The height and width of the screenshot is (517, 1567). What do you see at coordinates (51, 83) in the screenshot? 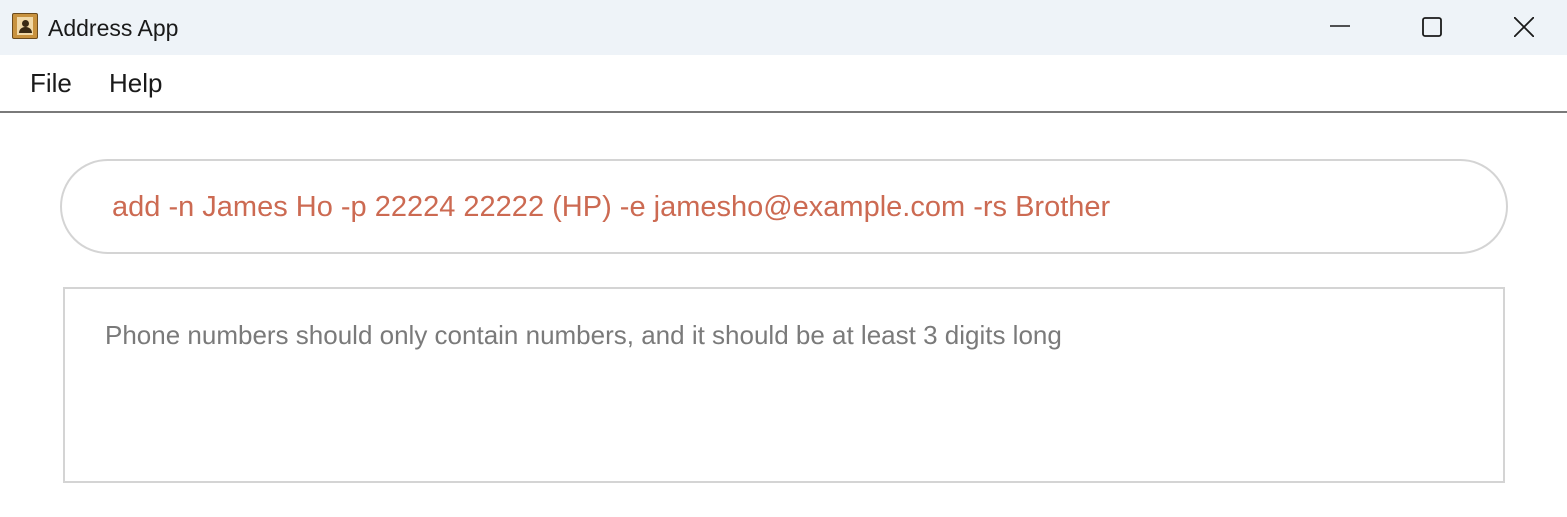
I see `menu-file: File` at bounding box center [51, 83].